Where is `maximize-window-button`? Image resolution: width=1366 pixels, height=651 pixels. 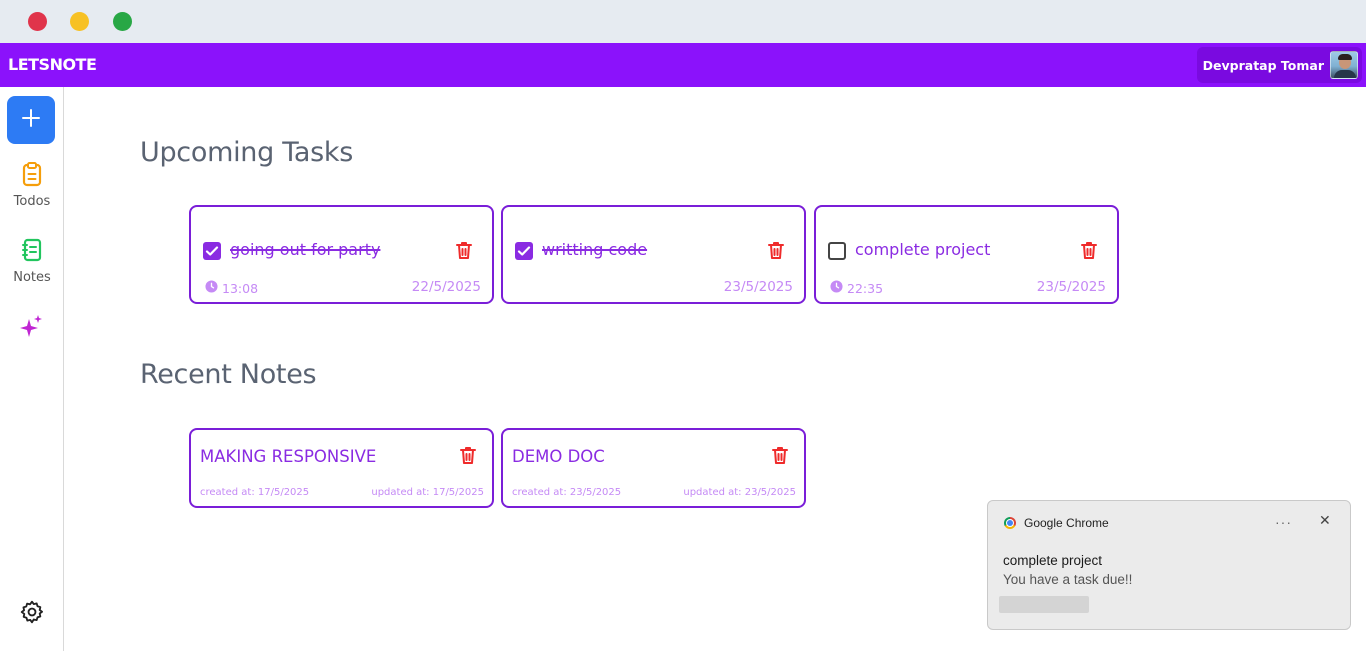 maximize-window-button is located at coordinates (122, 21).